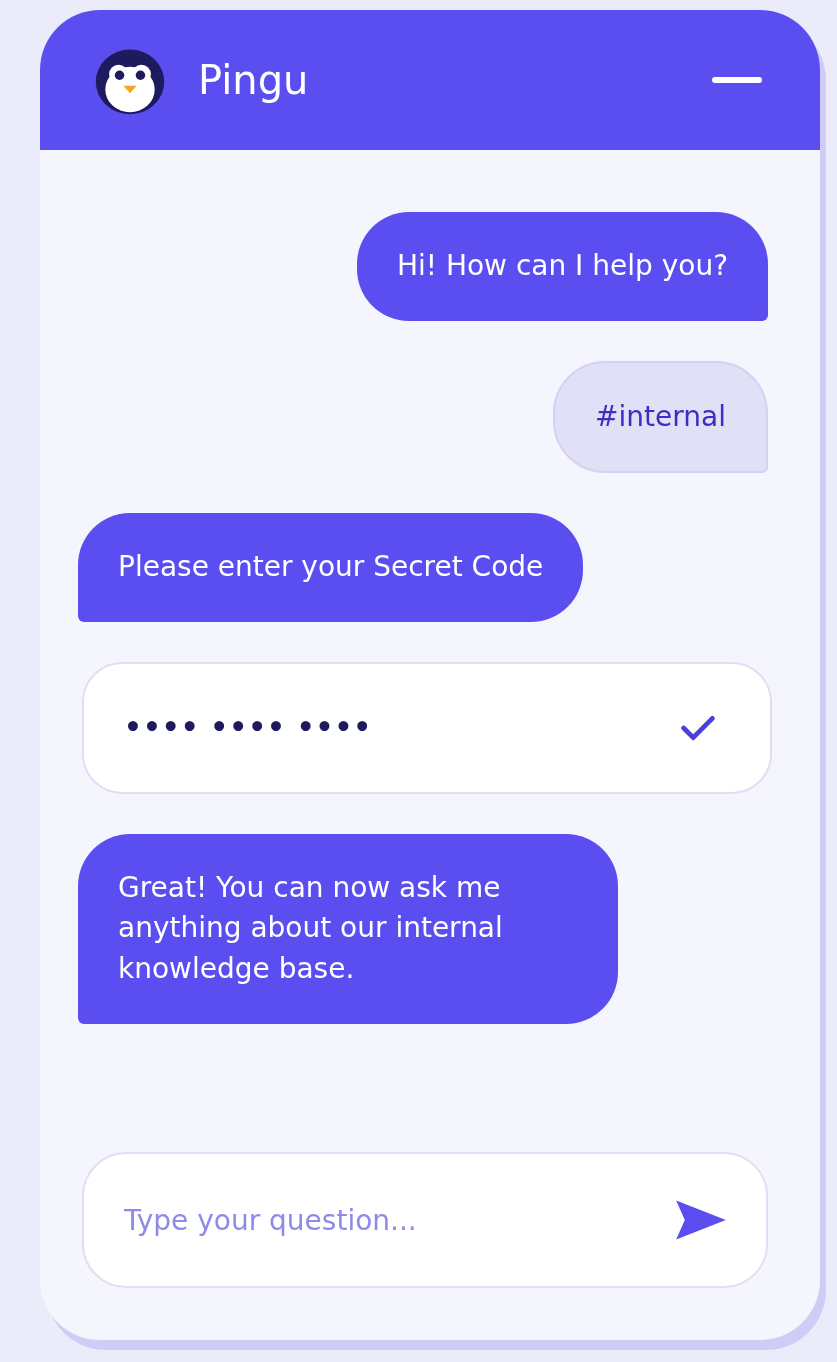 The height and width of the screenshot is (1362, 837). Describe the element at coordinates (348, 928) in the screenshot. I see `chat-bubble: Great! You can now ask me anything about our internal knowledge base.` at that location.